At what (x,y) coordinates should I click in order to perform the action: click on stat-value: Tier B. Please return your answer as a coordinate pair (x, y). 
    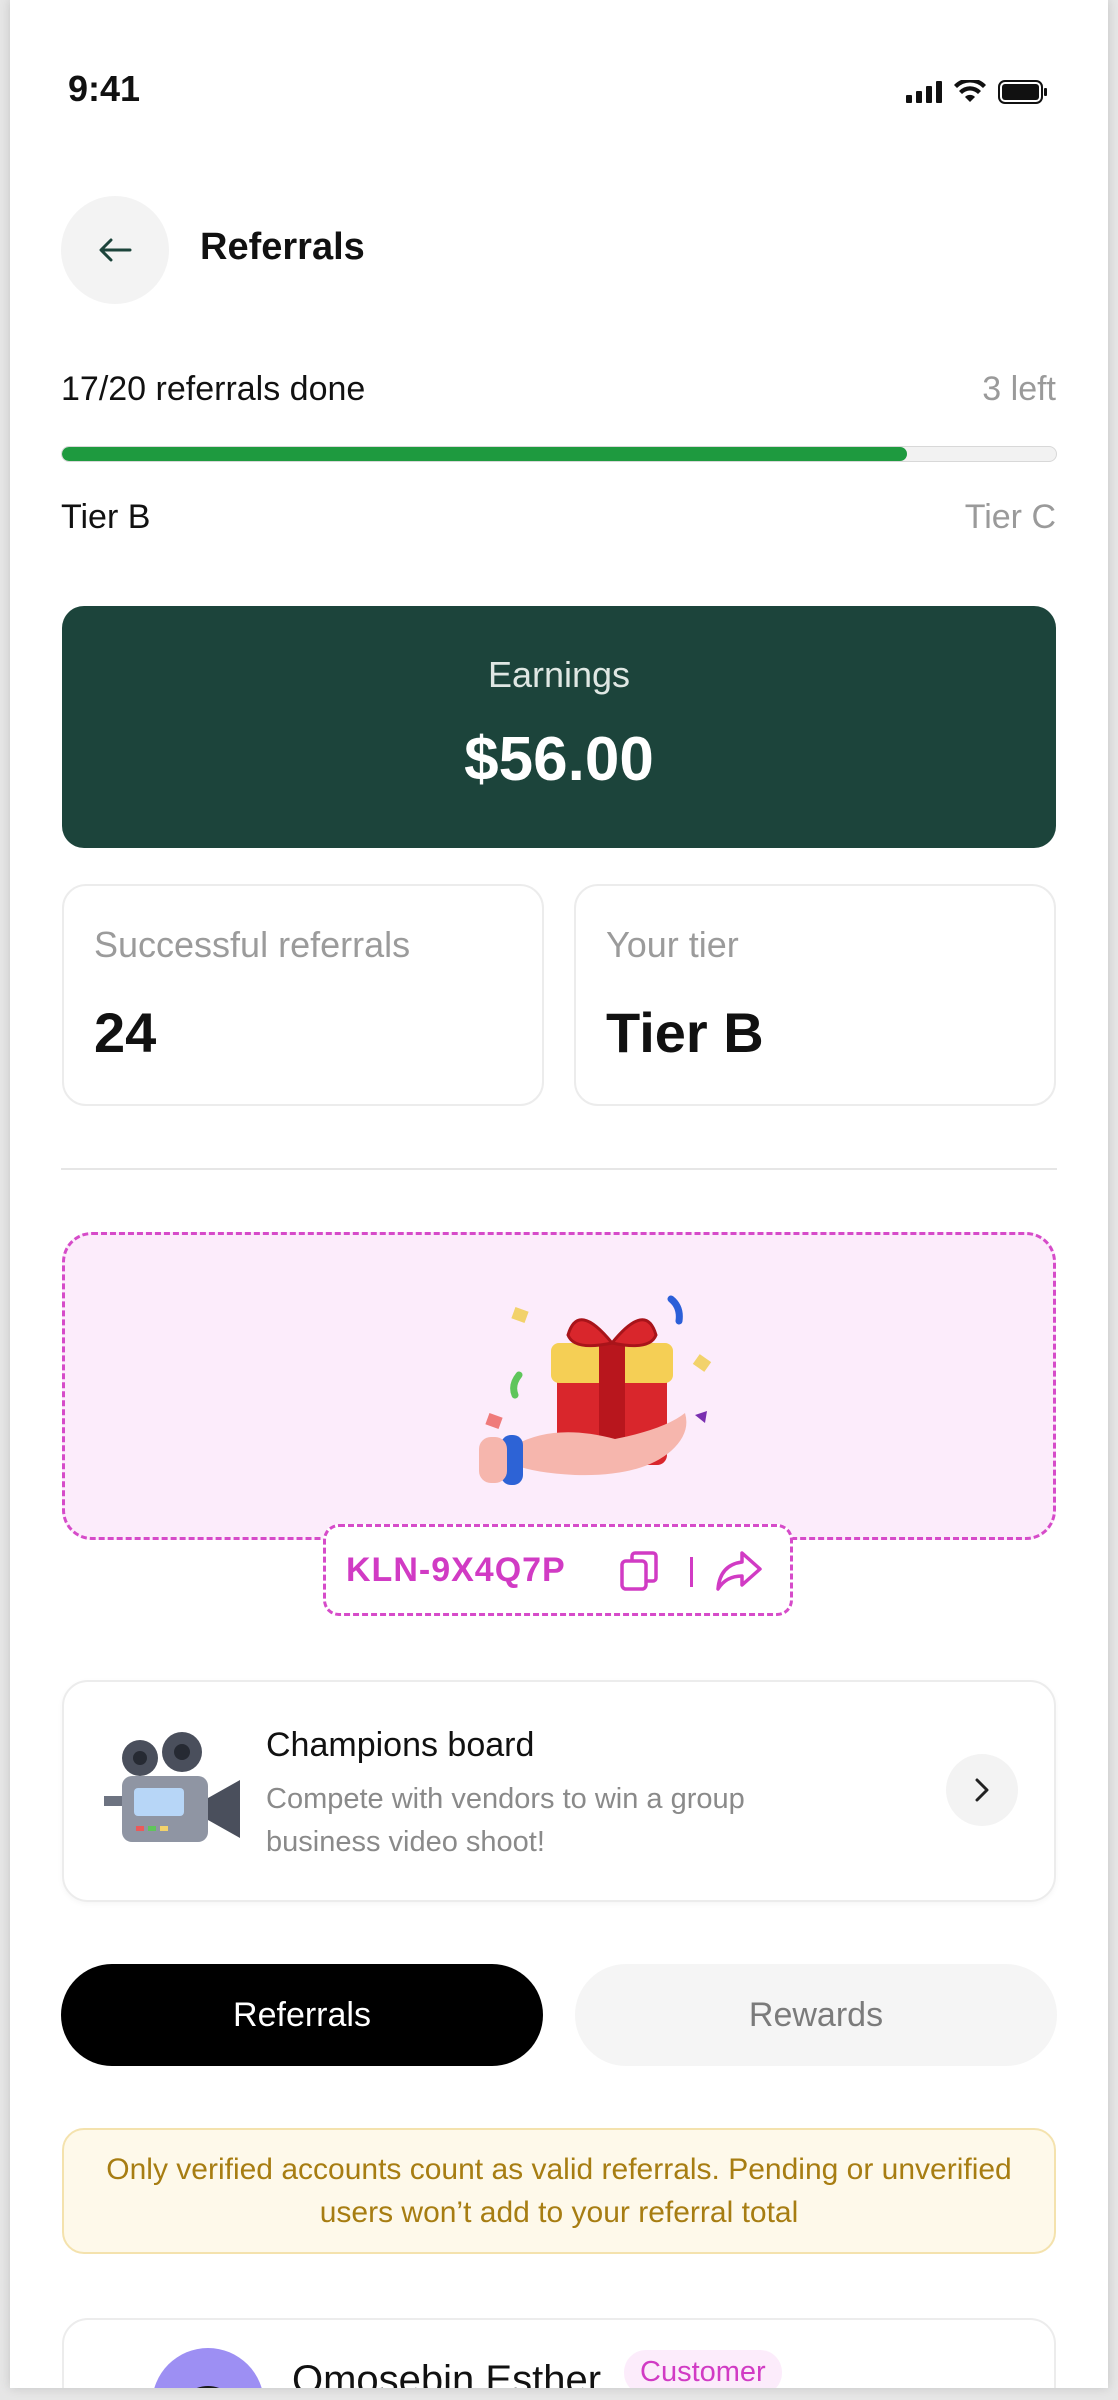
    Looking at the image, I should click on (685, 1032).